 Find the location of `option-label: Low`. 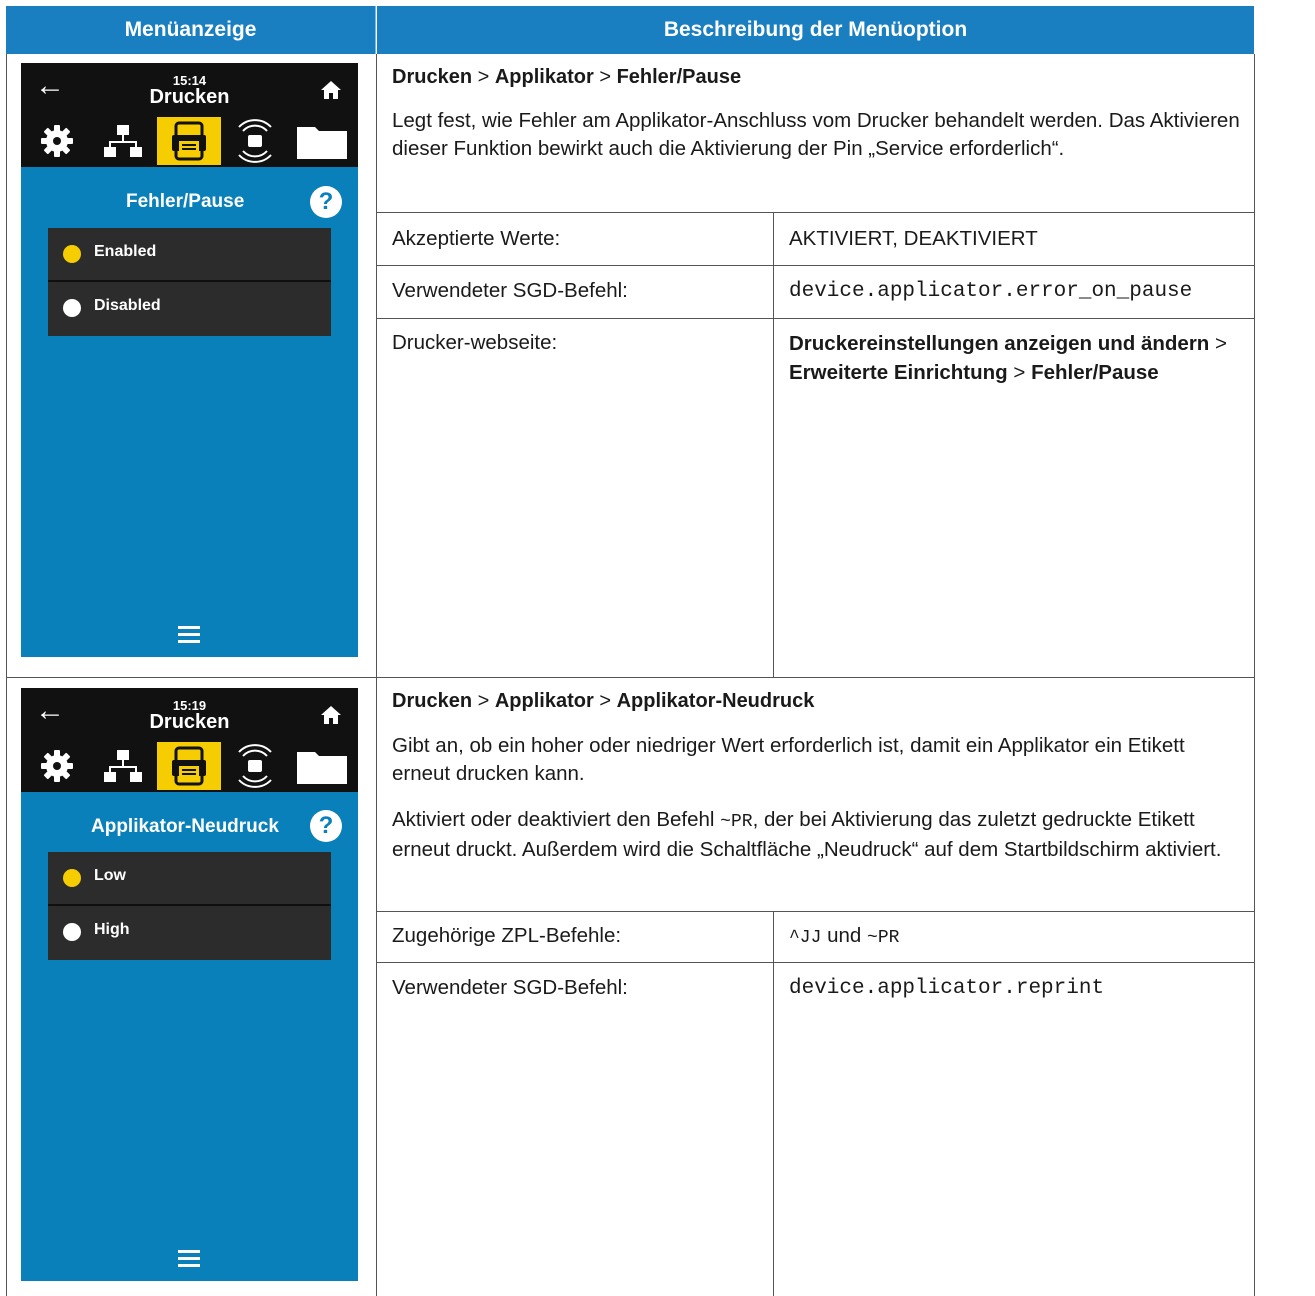

option-label: Low is located at coordinates (110, 875).